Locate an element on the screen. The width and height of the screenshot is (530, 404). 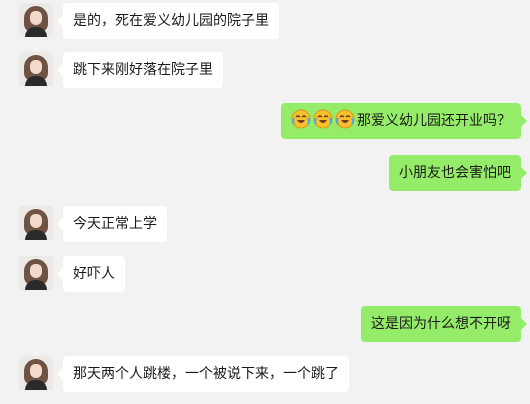
message-bubble-incoming: 今天正常上学 is located at coordinates (112, 224).